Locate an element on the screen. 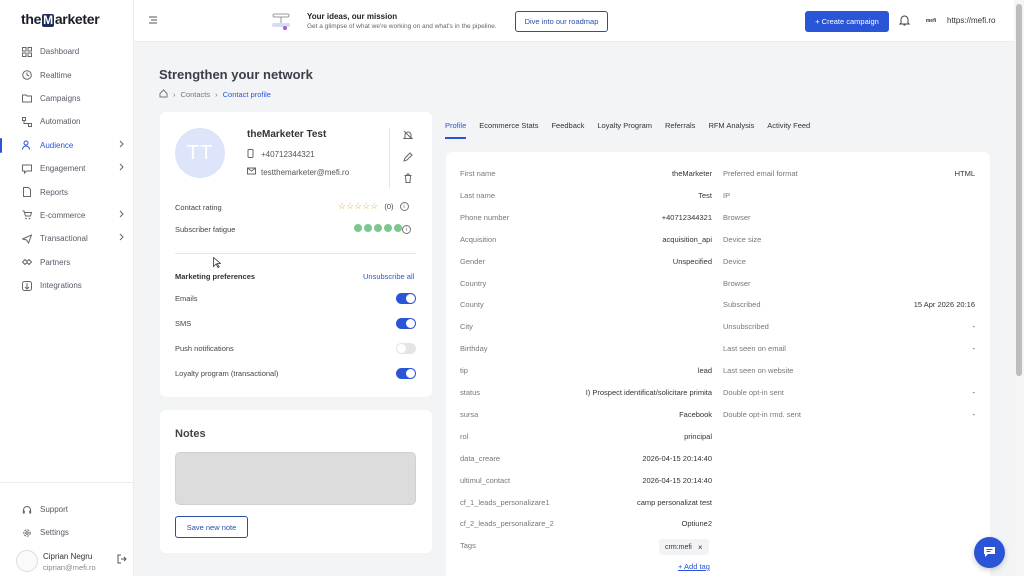 This screenshot has height=576, width=1024. contact-rating: ☆☆☆☆☆ (0) i is located at coordinates (373, 206).